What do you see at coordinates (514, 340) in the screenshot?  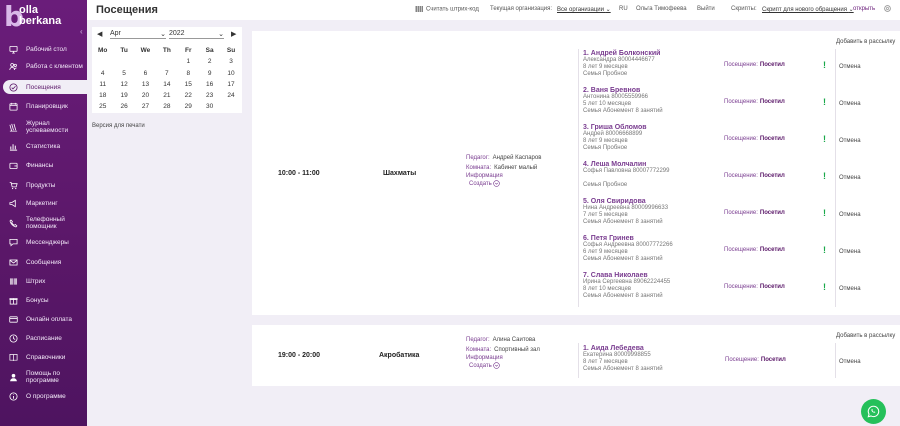 I see `teacher-name: Алина Саитова` at bounding box center [514, 340].